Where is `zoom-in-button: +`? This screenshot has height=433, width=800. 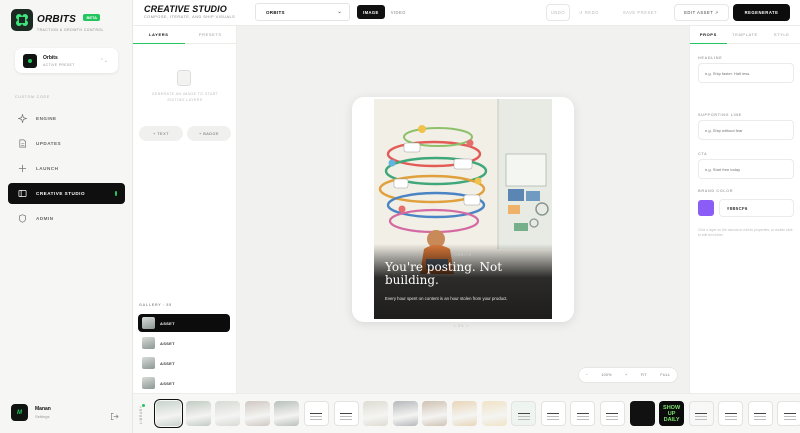 zoom-in-button: + is located at coordinates (626, 375).